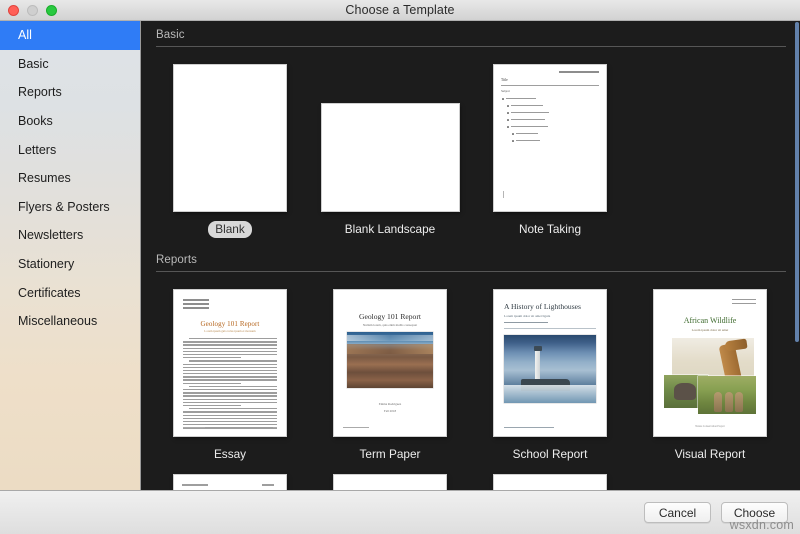 This screenshot has height=534, width=800. I want to click on sidebar-item-letters: Letters, so click(70, 149).